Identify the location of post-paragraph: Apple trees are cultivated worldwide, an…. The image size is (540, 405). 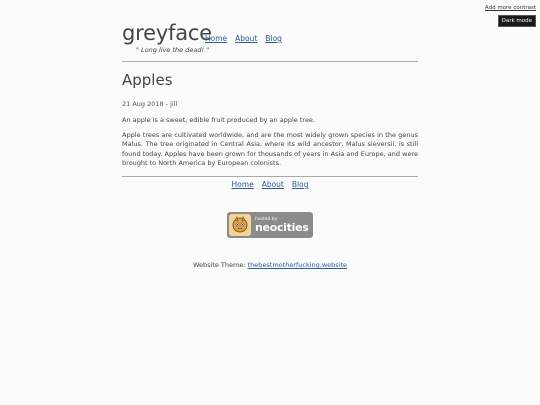
(270, 149).